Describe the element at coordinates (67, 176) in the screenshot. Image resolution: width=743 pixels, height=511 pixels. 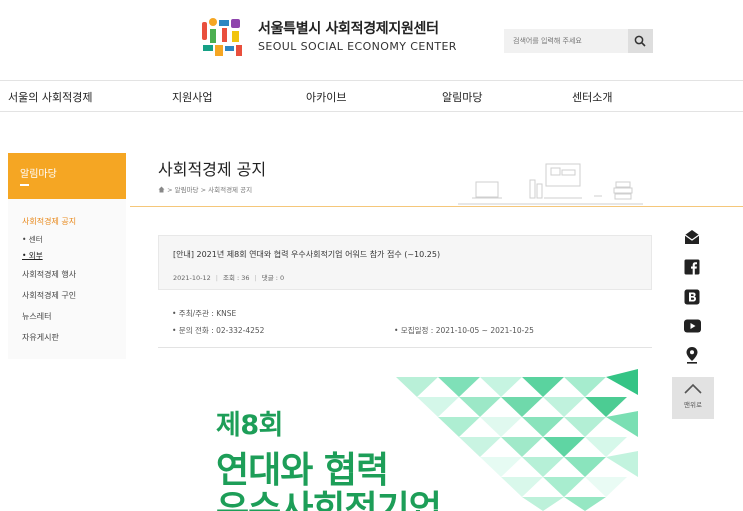
I see `sidebar-header: 알림마당` at that location.